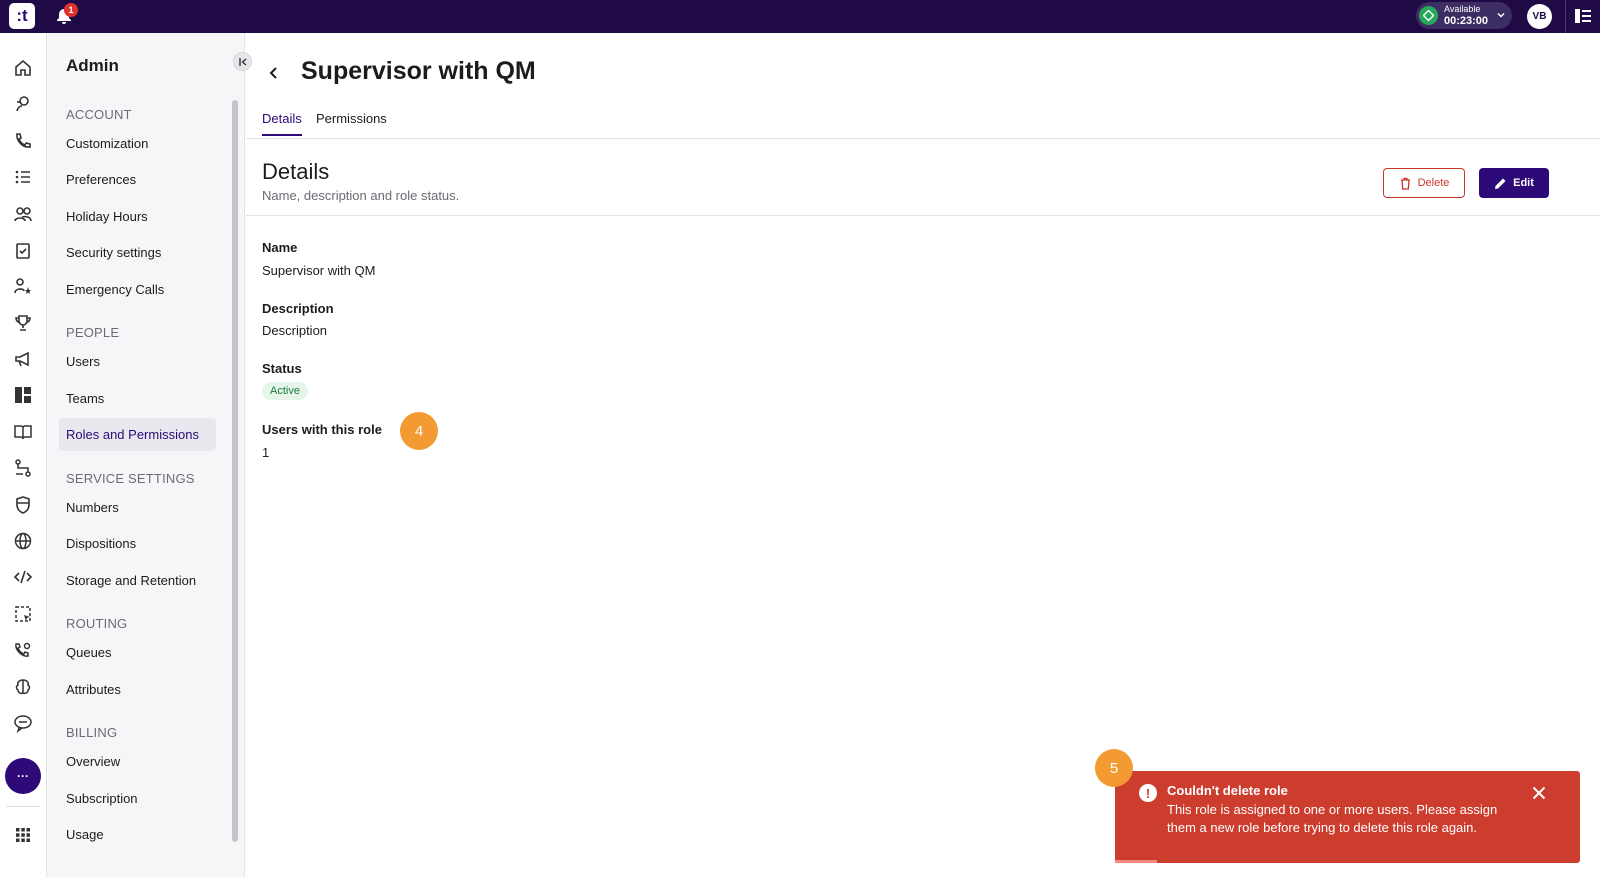 This screenshot has height=877, width=1600. What do you see at coordinates (418, 71) in the screenshot?
I see `page-title: Supervisor with QM` at bounding box center [418, 71].